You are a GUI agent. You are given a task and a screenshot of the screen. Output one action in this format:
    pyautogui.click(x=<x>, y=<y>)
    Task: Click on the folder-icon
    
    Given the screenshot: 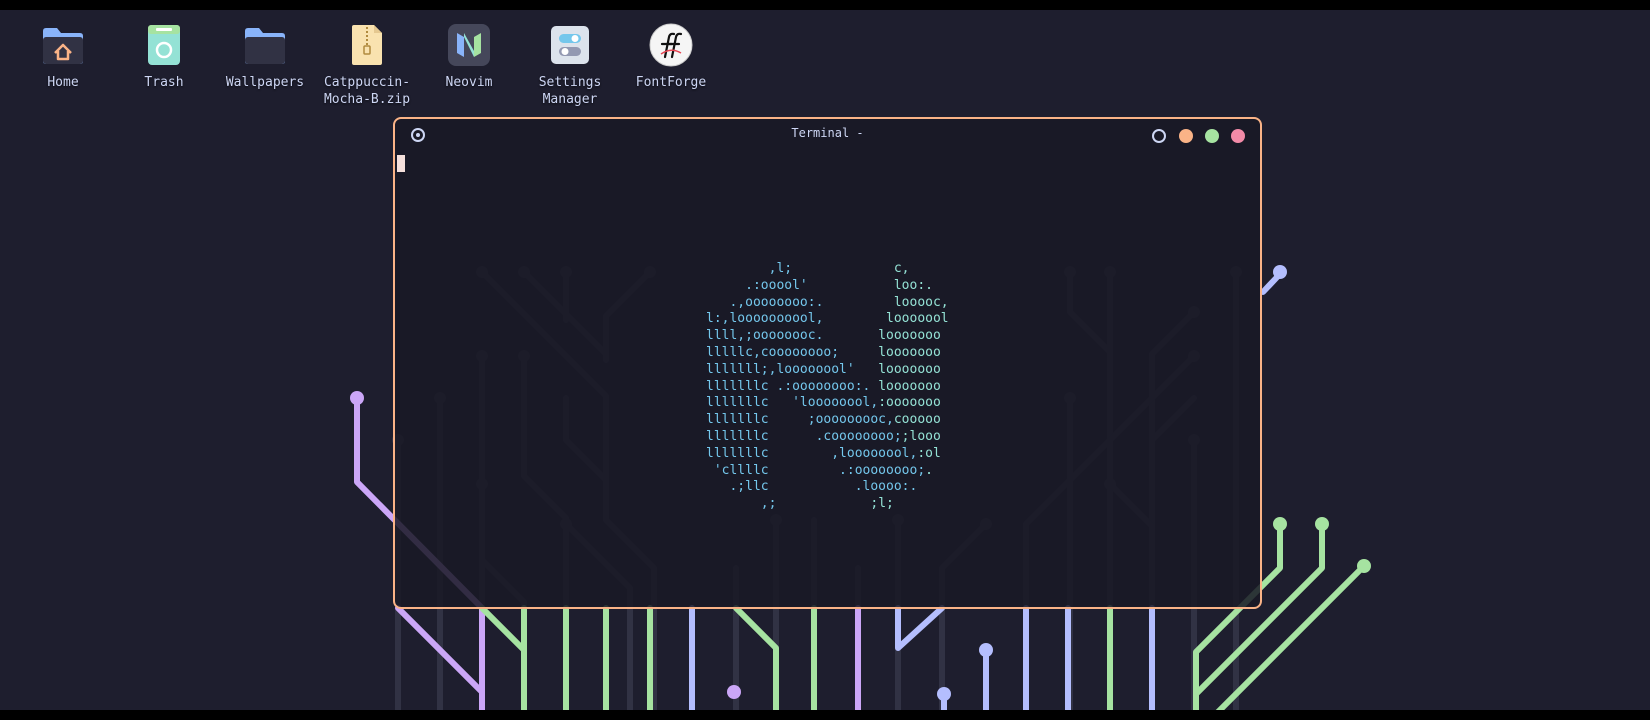 What is the action you would take?
    pyautogui.click(x=265, y=45)
    